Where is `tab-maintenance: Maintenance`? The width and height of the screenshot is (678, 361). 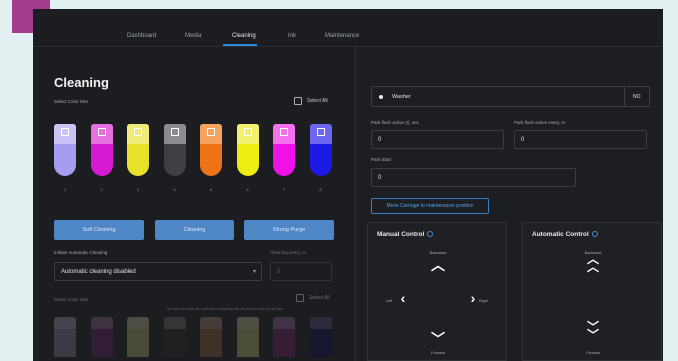
tab-maintenance: Maintenance is located at coordinates (342, 36).